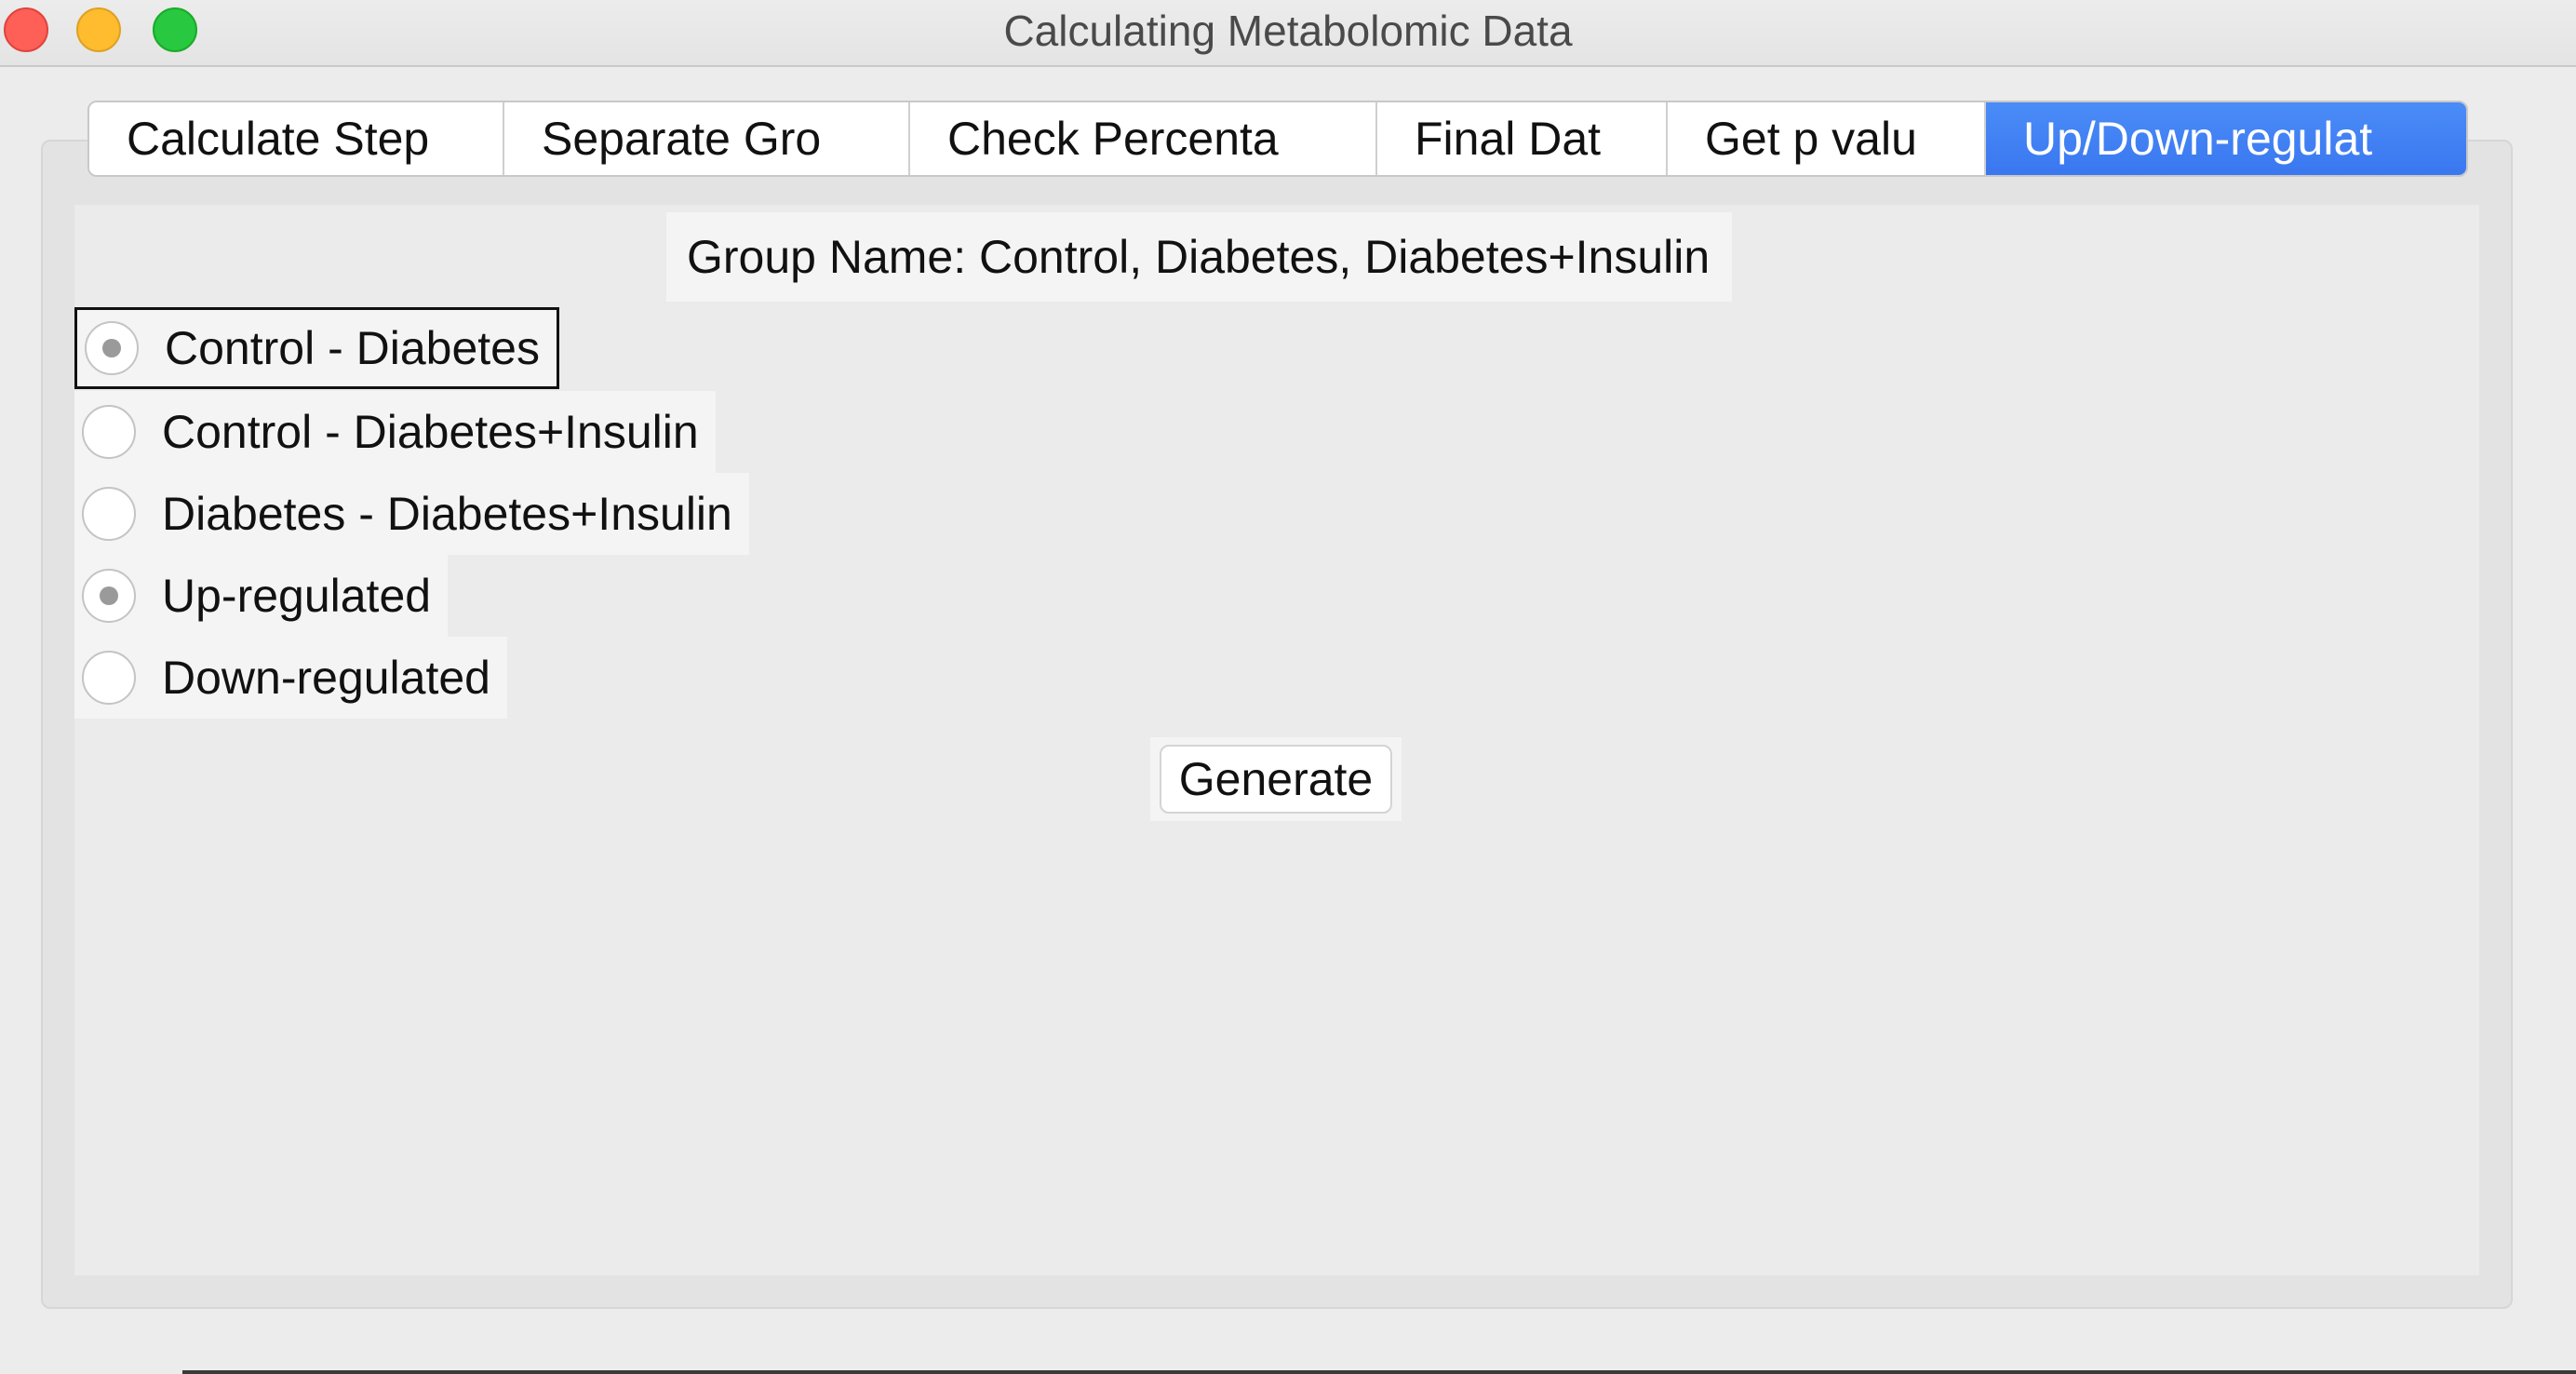 This screenshot has height=1374, width=2576. I want to click on window-bottom-edge, so click(1379, 1372).